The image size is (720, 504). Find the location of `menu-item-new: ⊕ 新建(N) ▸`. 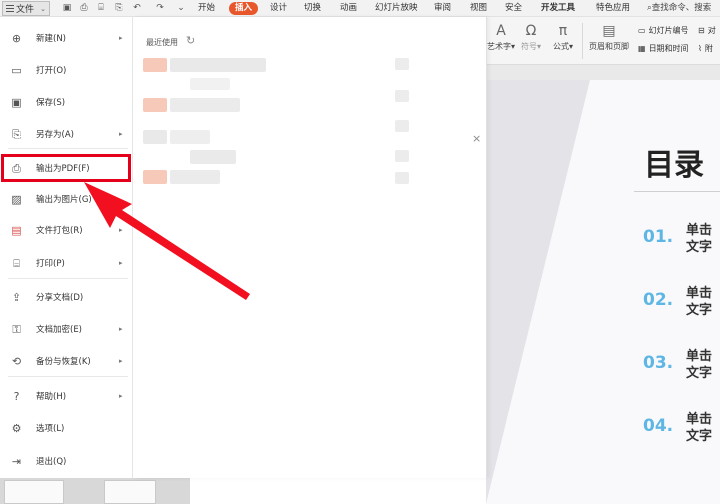

menu-item-new: ⊕ 新建(N) ▸ is located at coordinates (66, 38).